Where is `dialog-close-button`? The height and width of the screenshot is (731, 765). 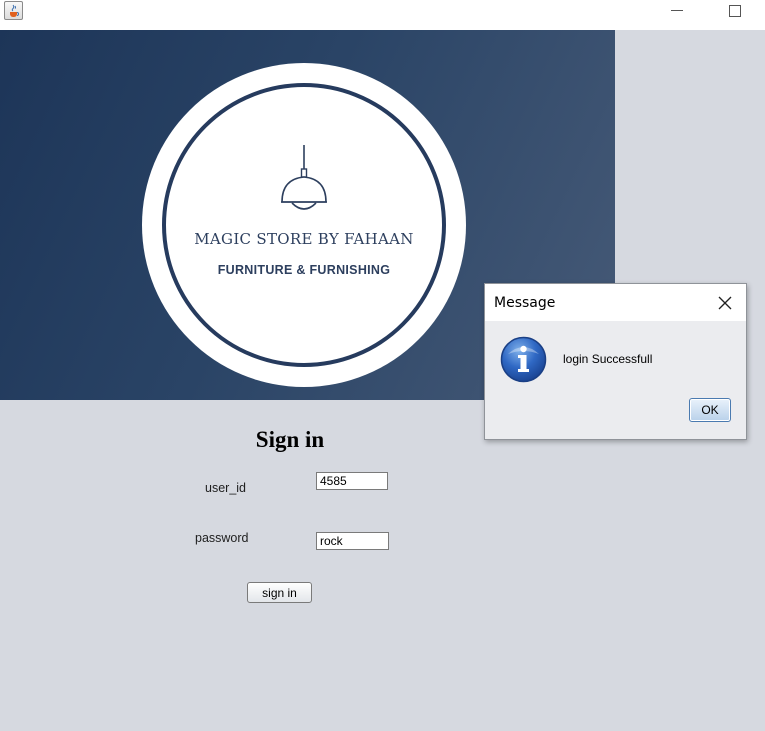 dialog-close-button is located at coordinates (725, 303).